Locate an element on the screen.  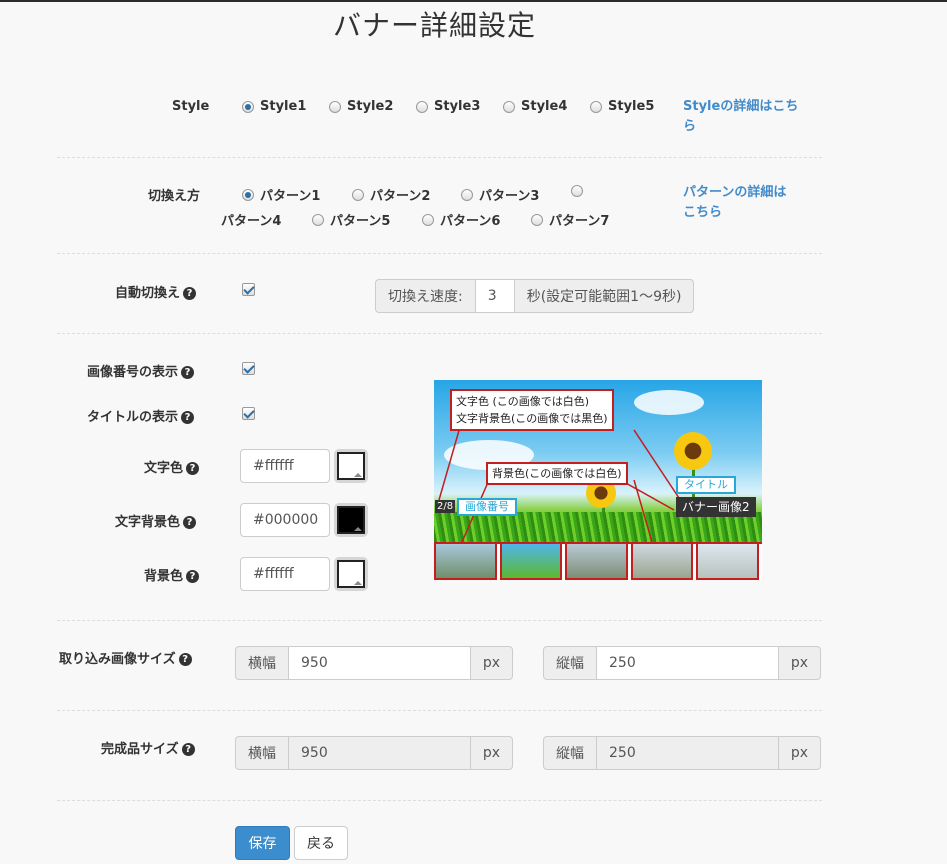
radio-pattern6: パターン6 is located at coordinates (461, 219).